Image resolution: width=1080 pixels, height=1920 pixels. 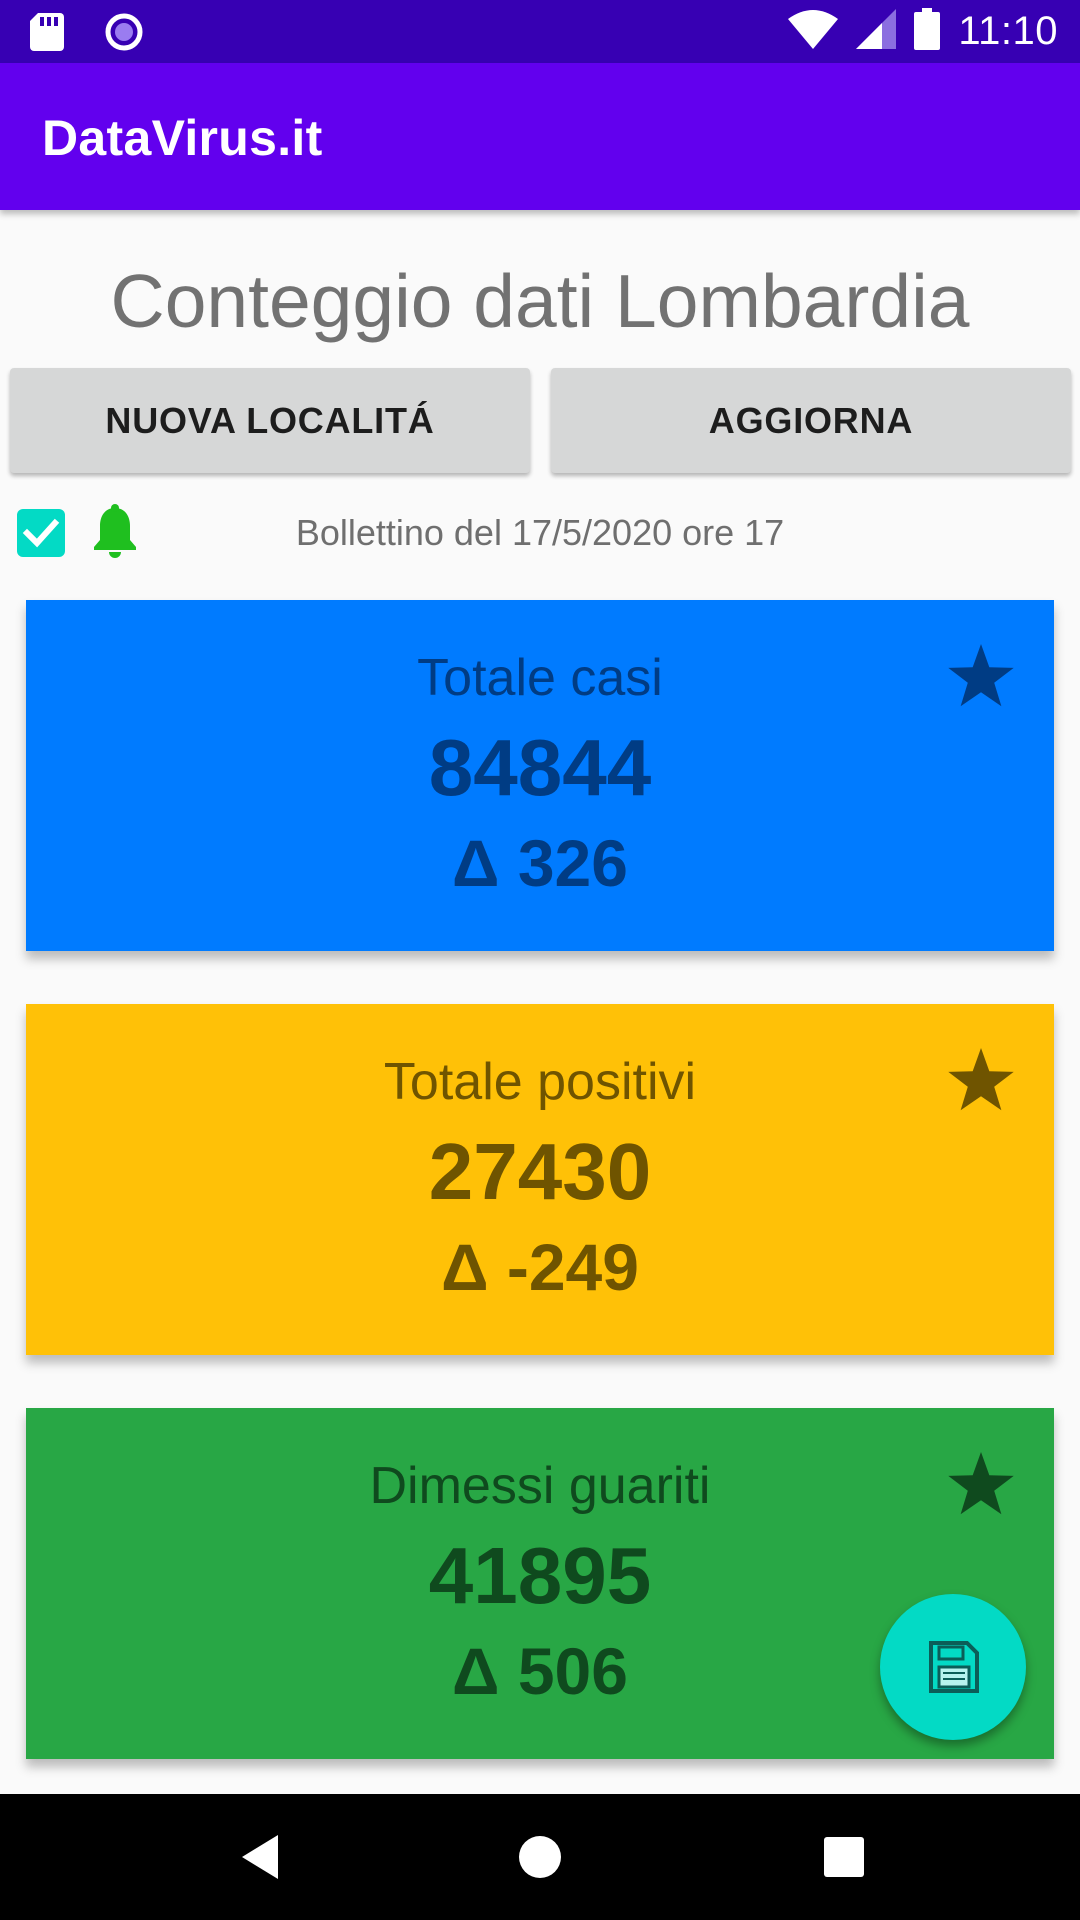 I want to click on back-icon, so click(x=260, y=1857).